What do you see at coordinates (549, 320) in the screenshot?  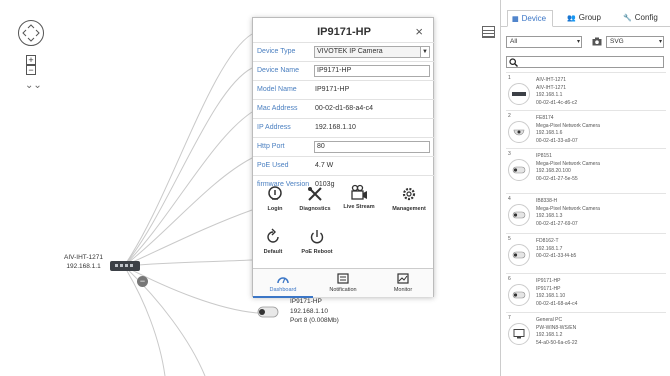 I see `device-name: General PC` at bounding box center [549, 320].